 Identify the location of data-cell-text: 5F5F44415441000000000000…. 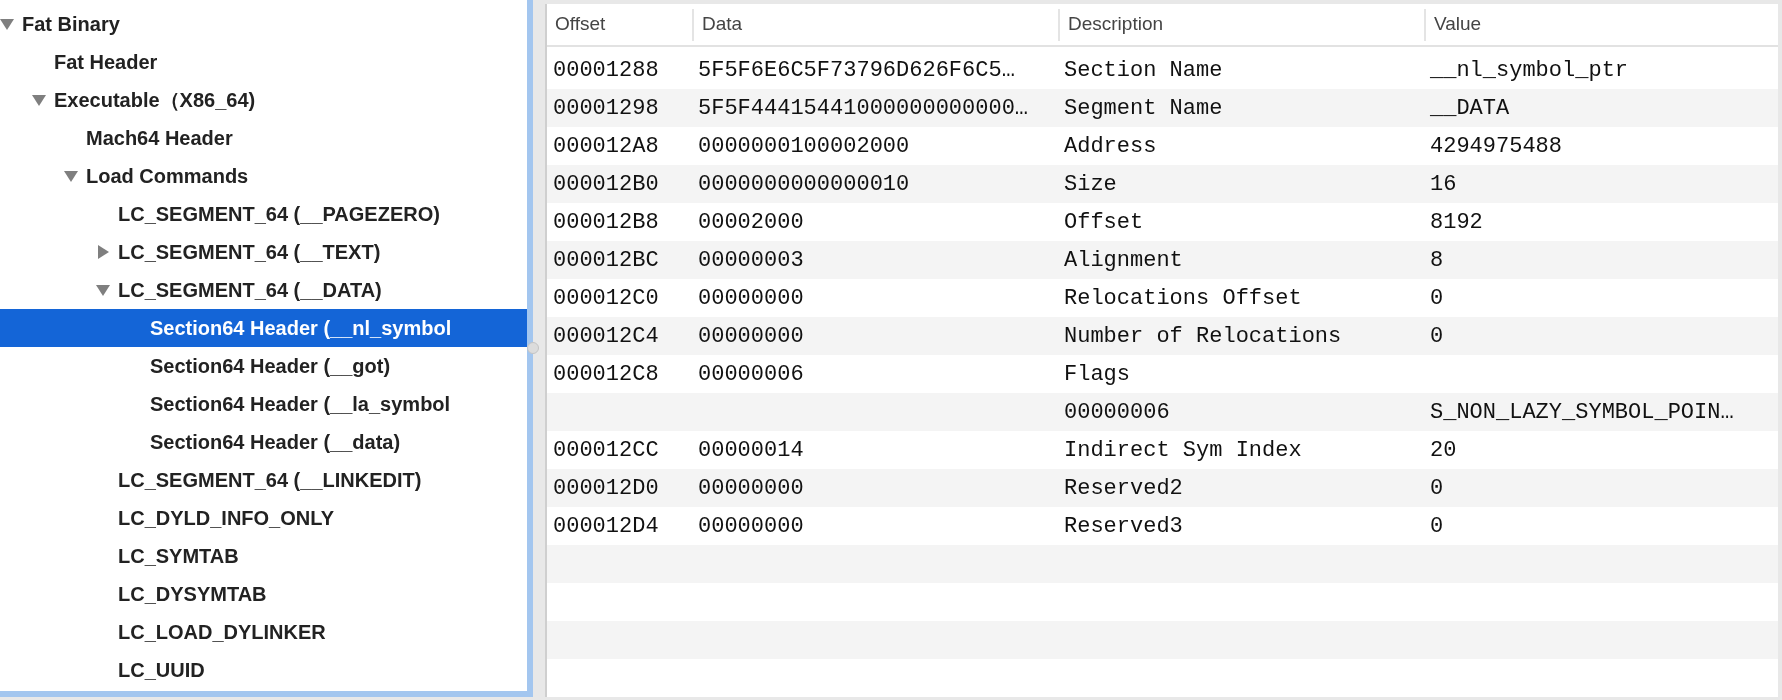
(863, 108).